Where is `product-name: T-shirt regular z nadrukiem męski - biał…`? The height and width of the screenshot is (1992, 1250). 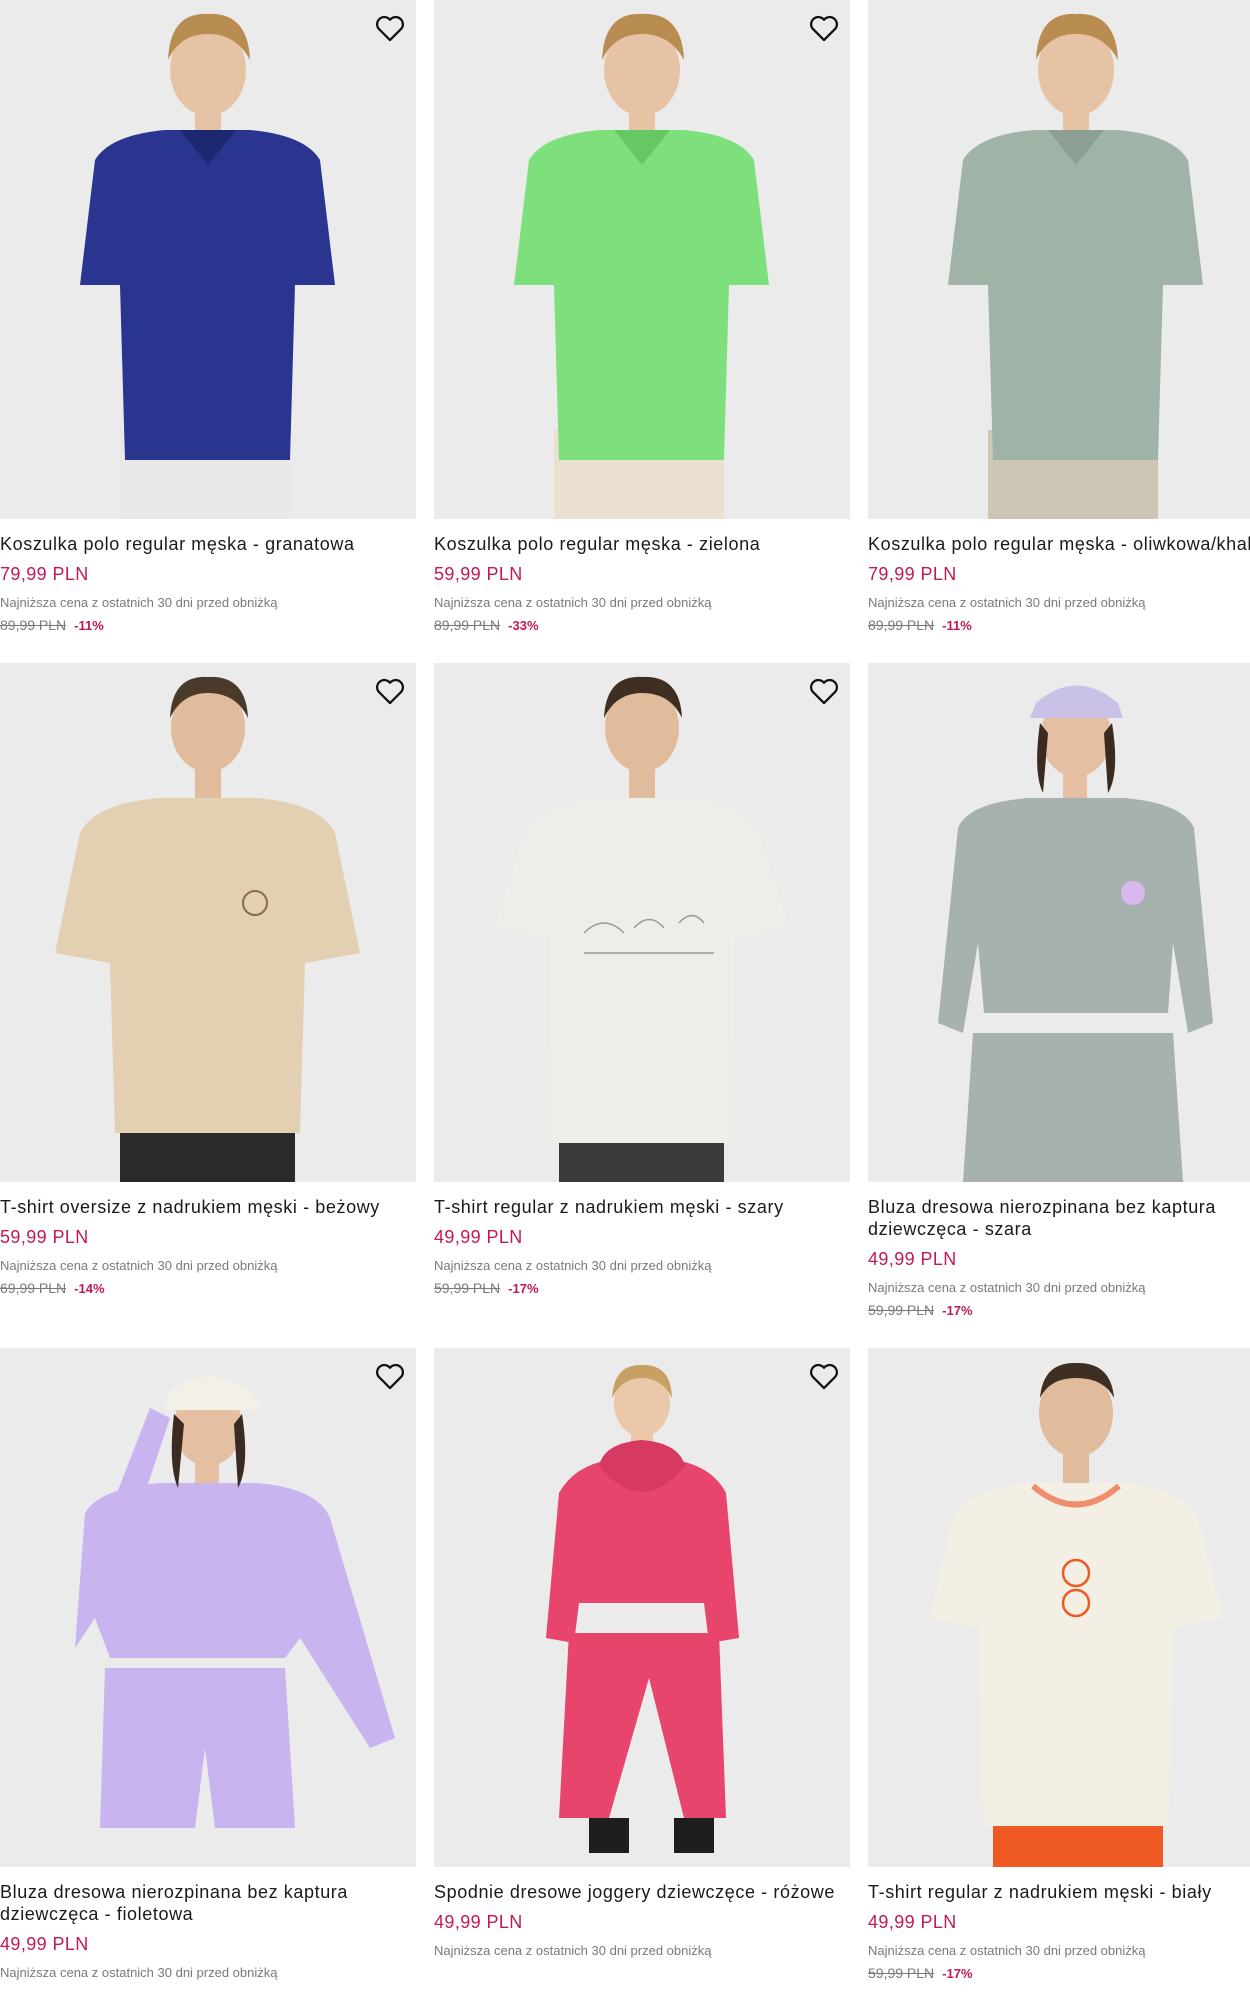 product-name: T-shirt regular z nadrukiem męski - biał… is located at coordinates (1059, 1892).